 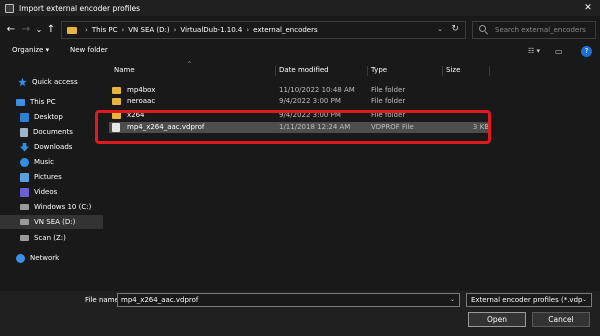 I want to click on file-type-filter: External encoder profiles (*.vdp ⌄, so click(x=529, y=300).